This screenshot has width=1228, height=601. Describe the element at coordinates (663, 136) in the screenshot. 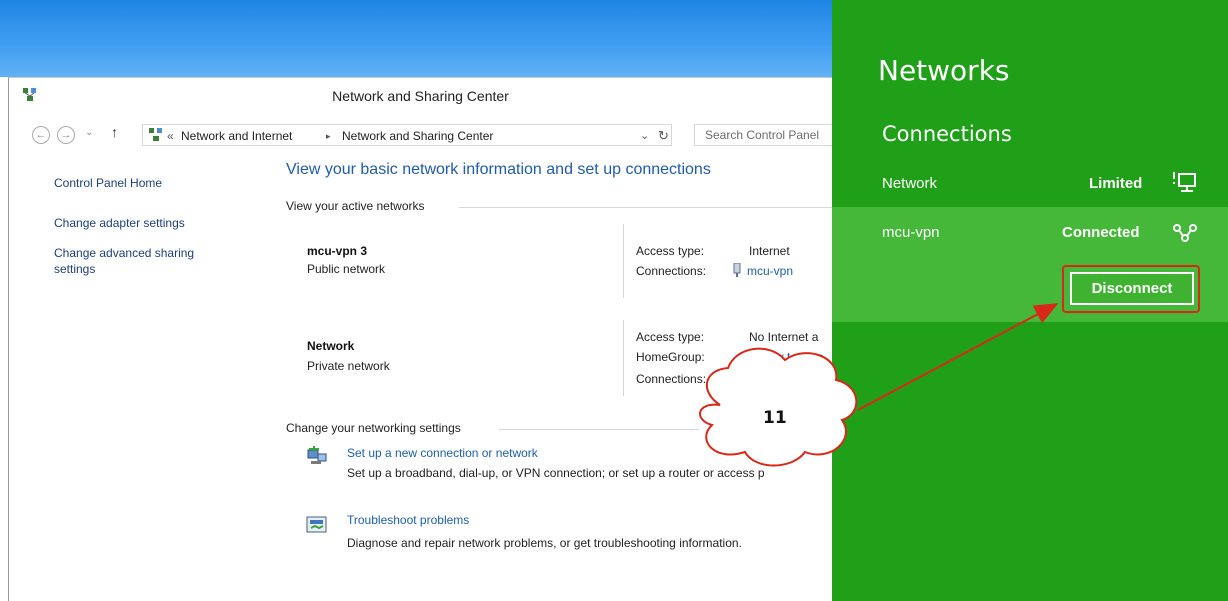

I see `refresh-button: ↻` at that location.